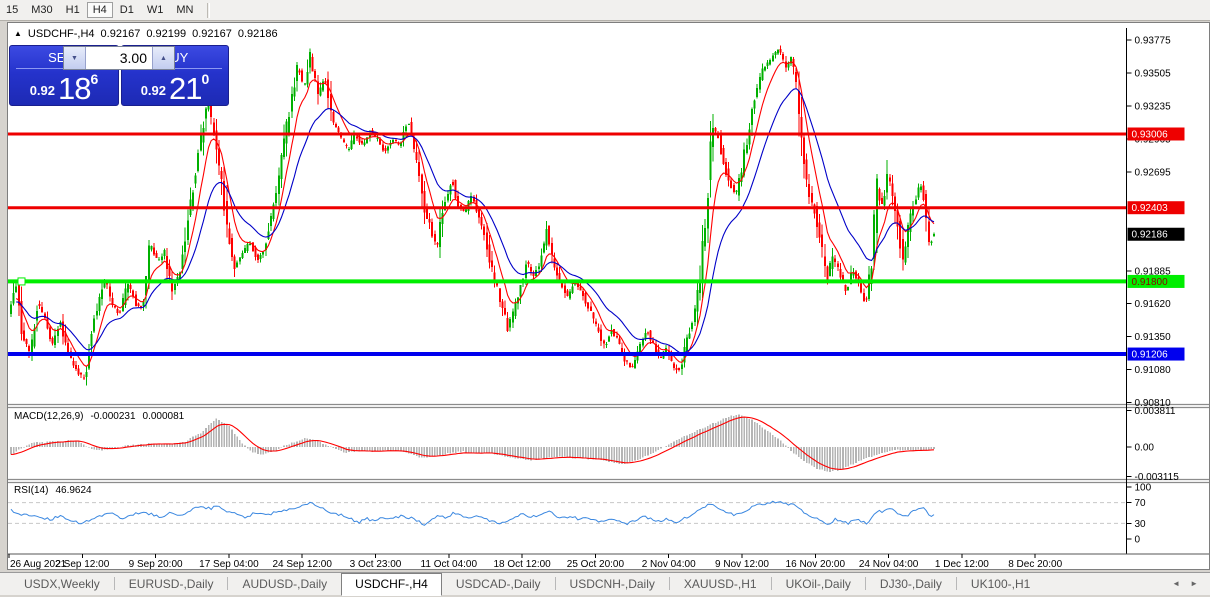  I want to click on svg-text: 0.93775, so click(1153, 40).